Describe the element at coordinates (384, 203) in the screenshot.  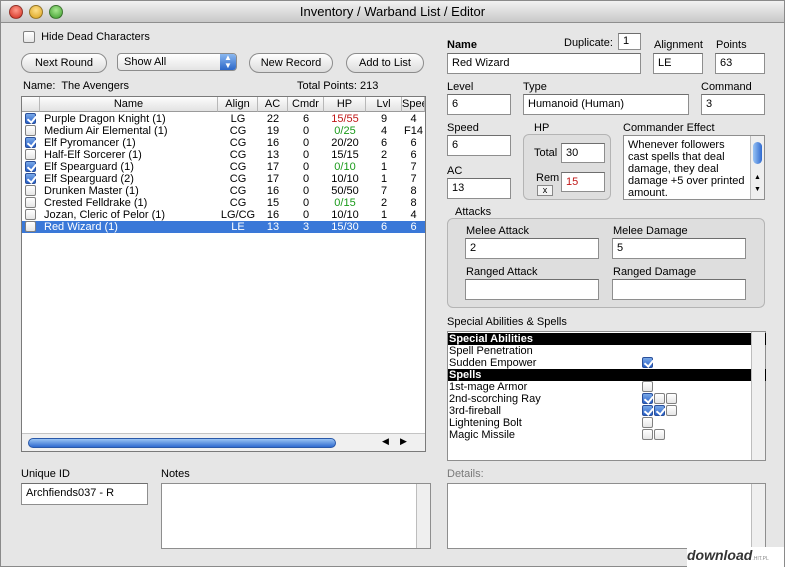
I see `cell-lvl: 2` at that location.